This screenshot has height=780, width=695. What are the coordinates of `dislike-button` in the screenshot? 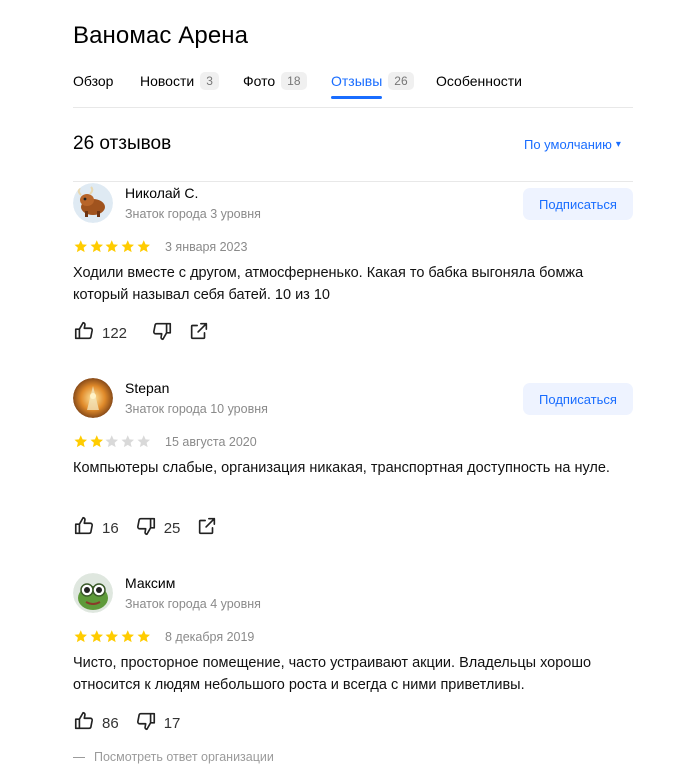 It's located at (165, 333).